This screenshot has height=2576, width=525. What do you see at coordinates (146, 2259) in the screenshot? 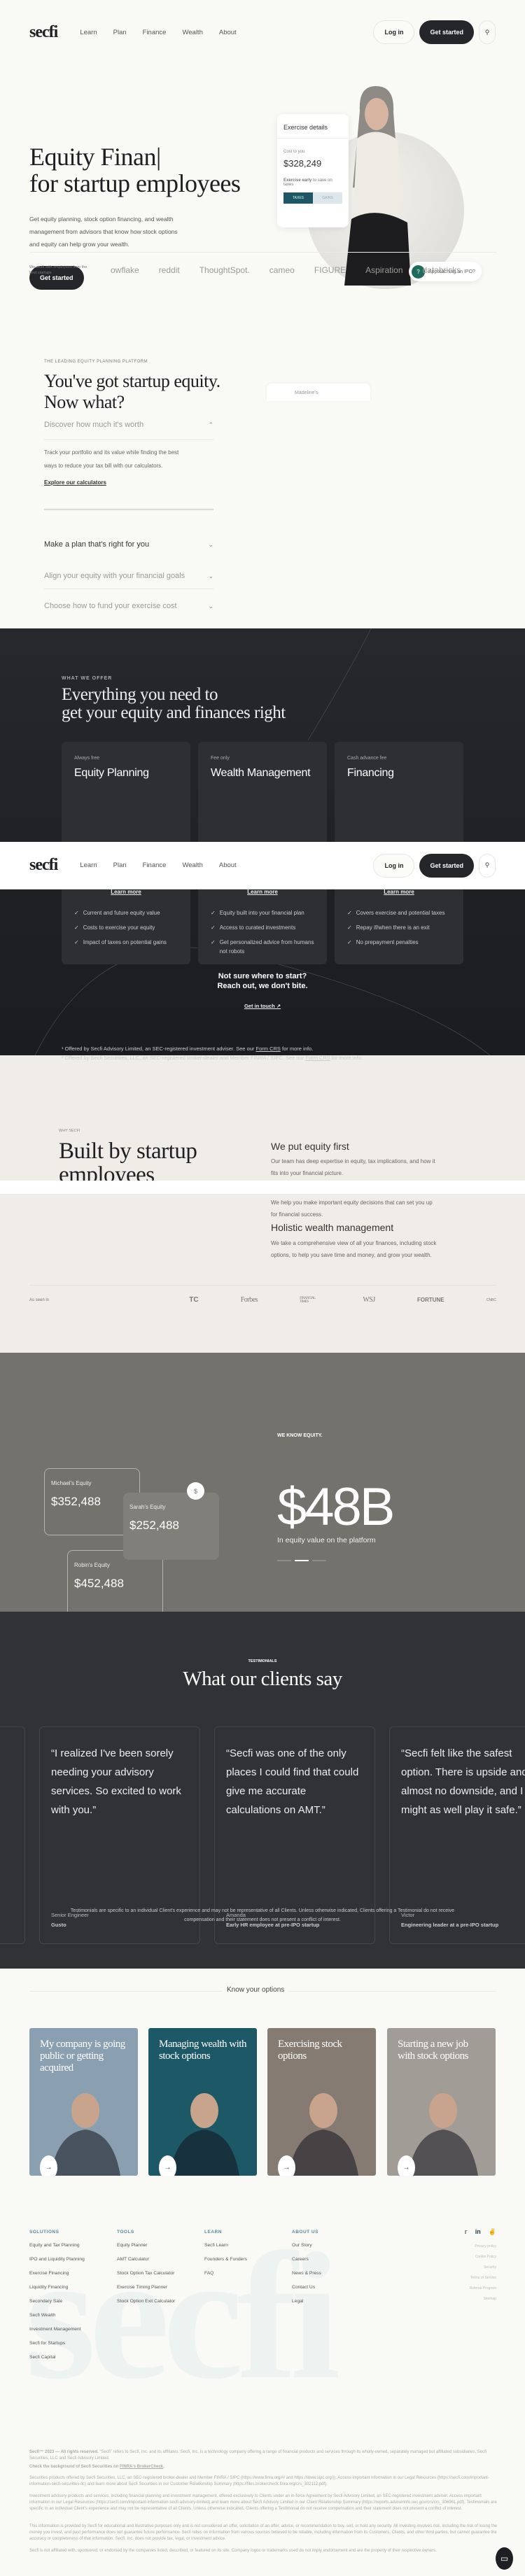
I see `footer-link: AMT Calculator` at bounding box center [146, 2259].